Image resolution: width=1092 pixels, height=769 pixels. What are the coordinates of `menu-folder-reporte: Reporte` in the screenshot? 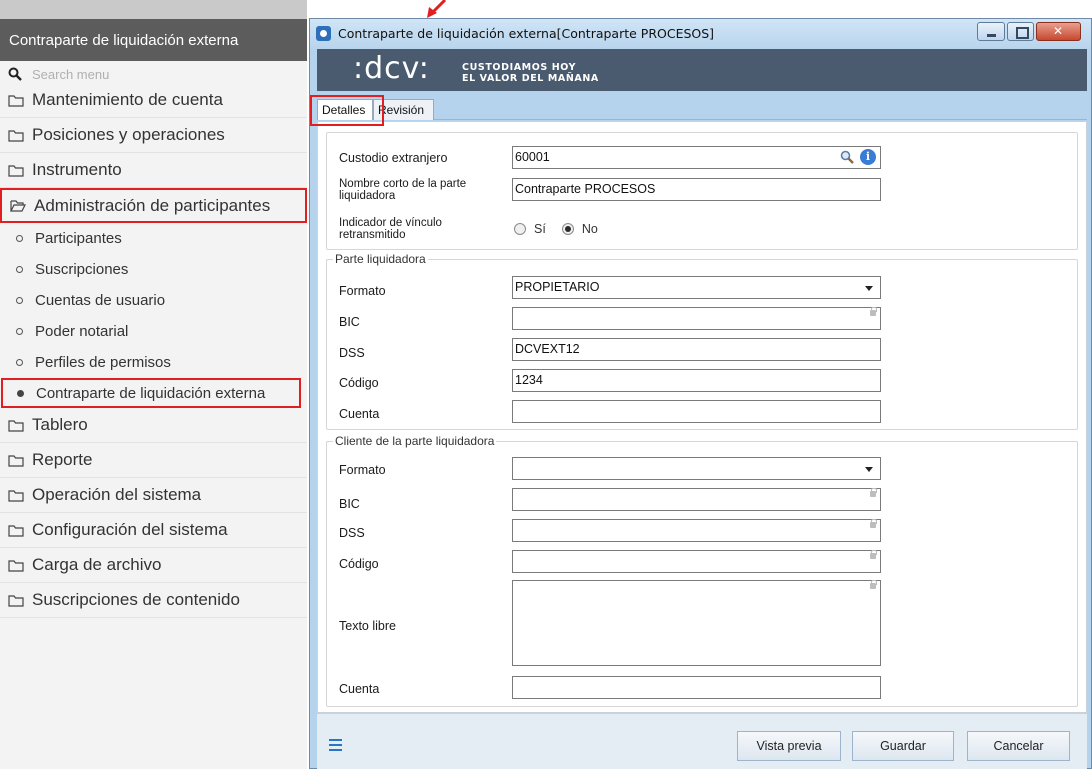 It's located at (153, 460).